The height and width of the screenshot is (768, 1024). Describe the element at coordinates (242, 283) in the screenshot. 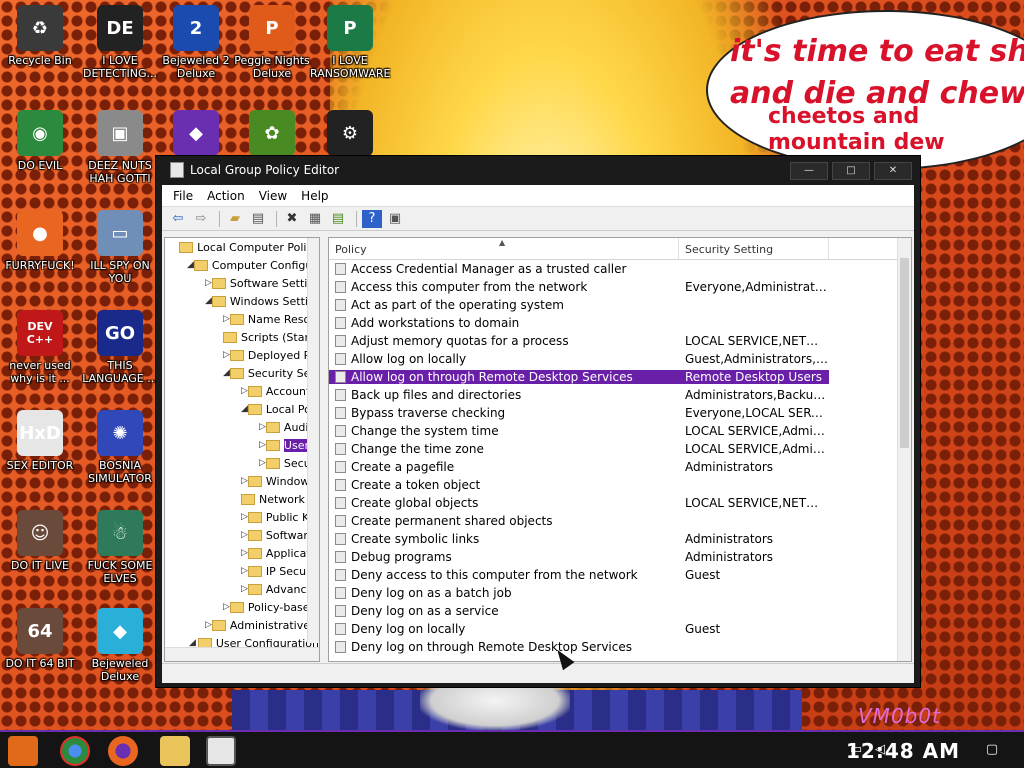

I see `tree-node: ▷ Software Settings` at that location.